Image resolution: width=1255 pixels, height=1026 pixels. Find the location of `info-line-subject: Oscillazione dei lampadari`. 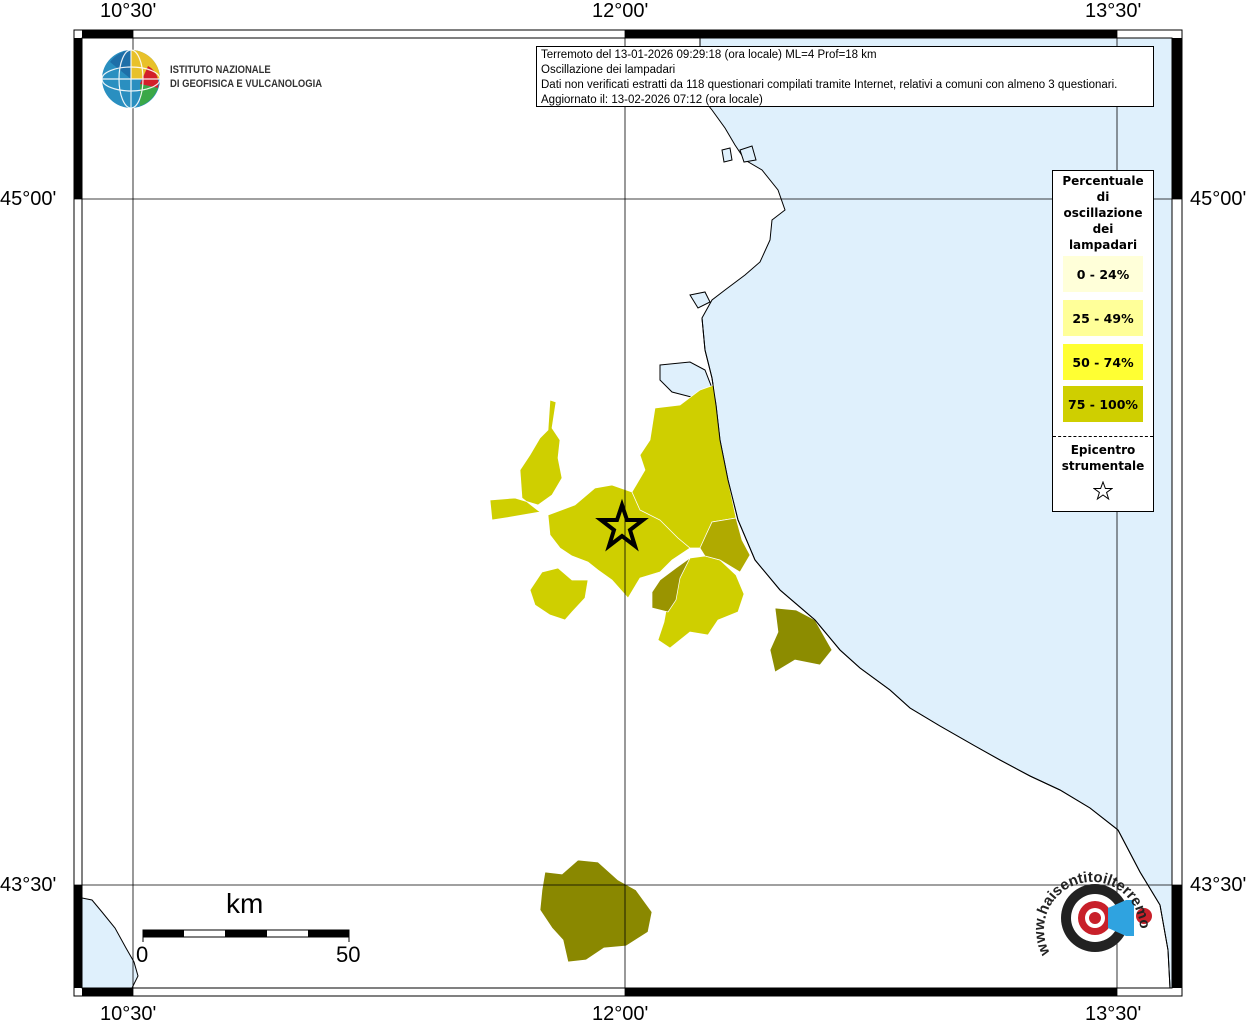

info-line-subject: Oscillazione dei lampadari is located at coordinates (608, 70).